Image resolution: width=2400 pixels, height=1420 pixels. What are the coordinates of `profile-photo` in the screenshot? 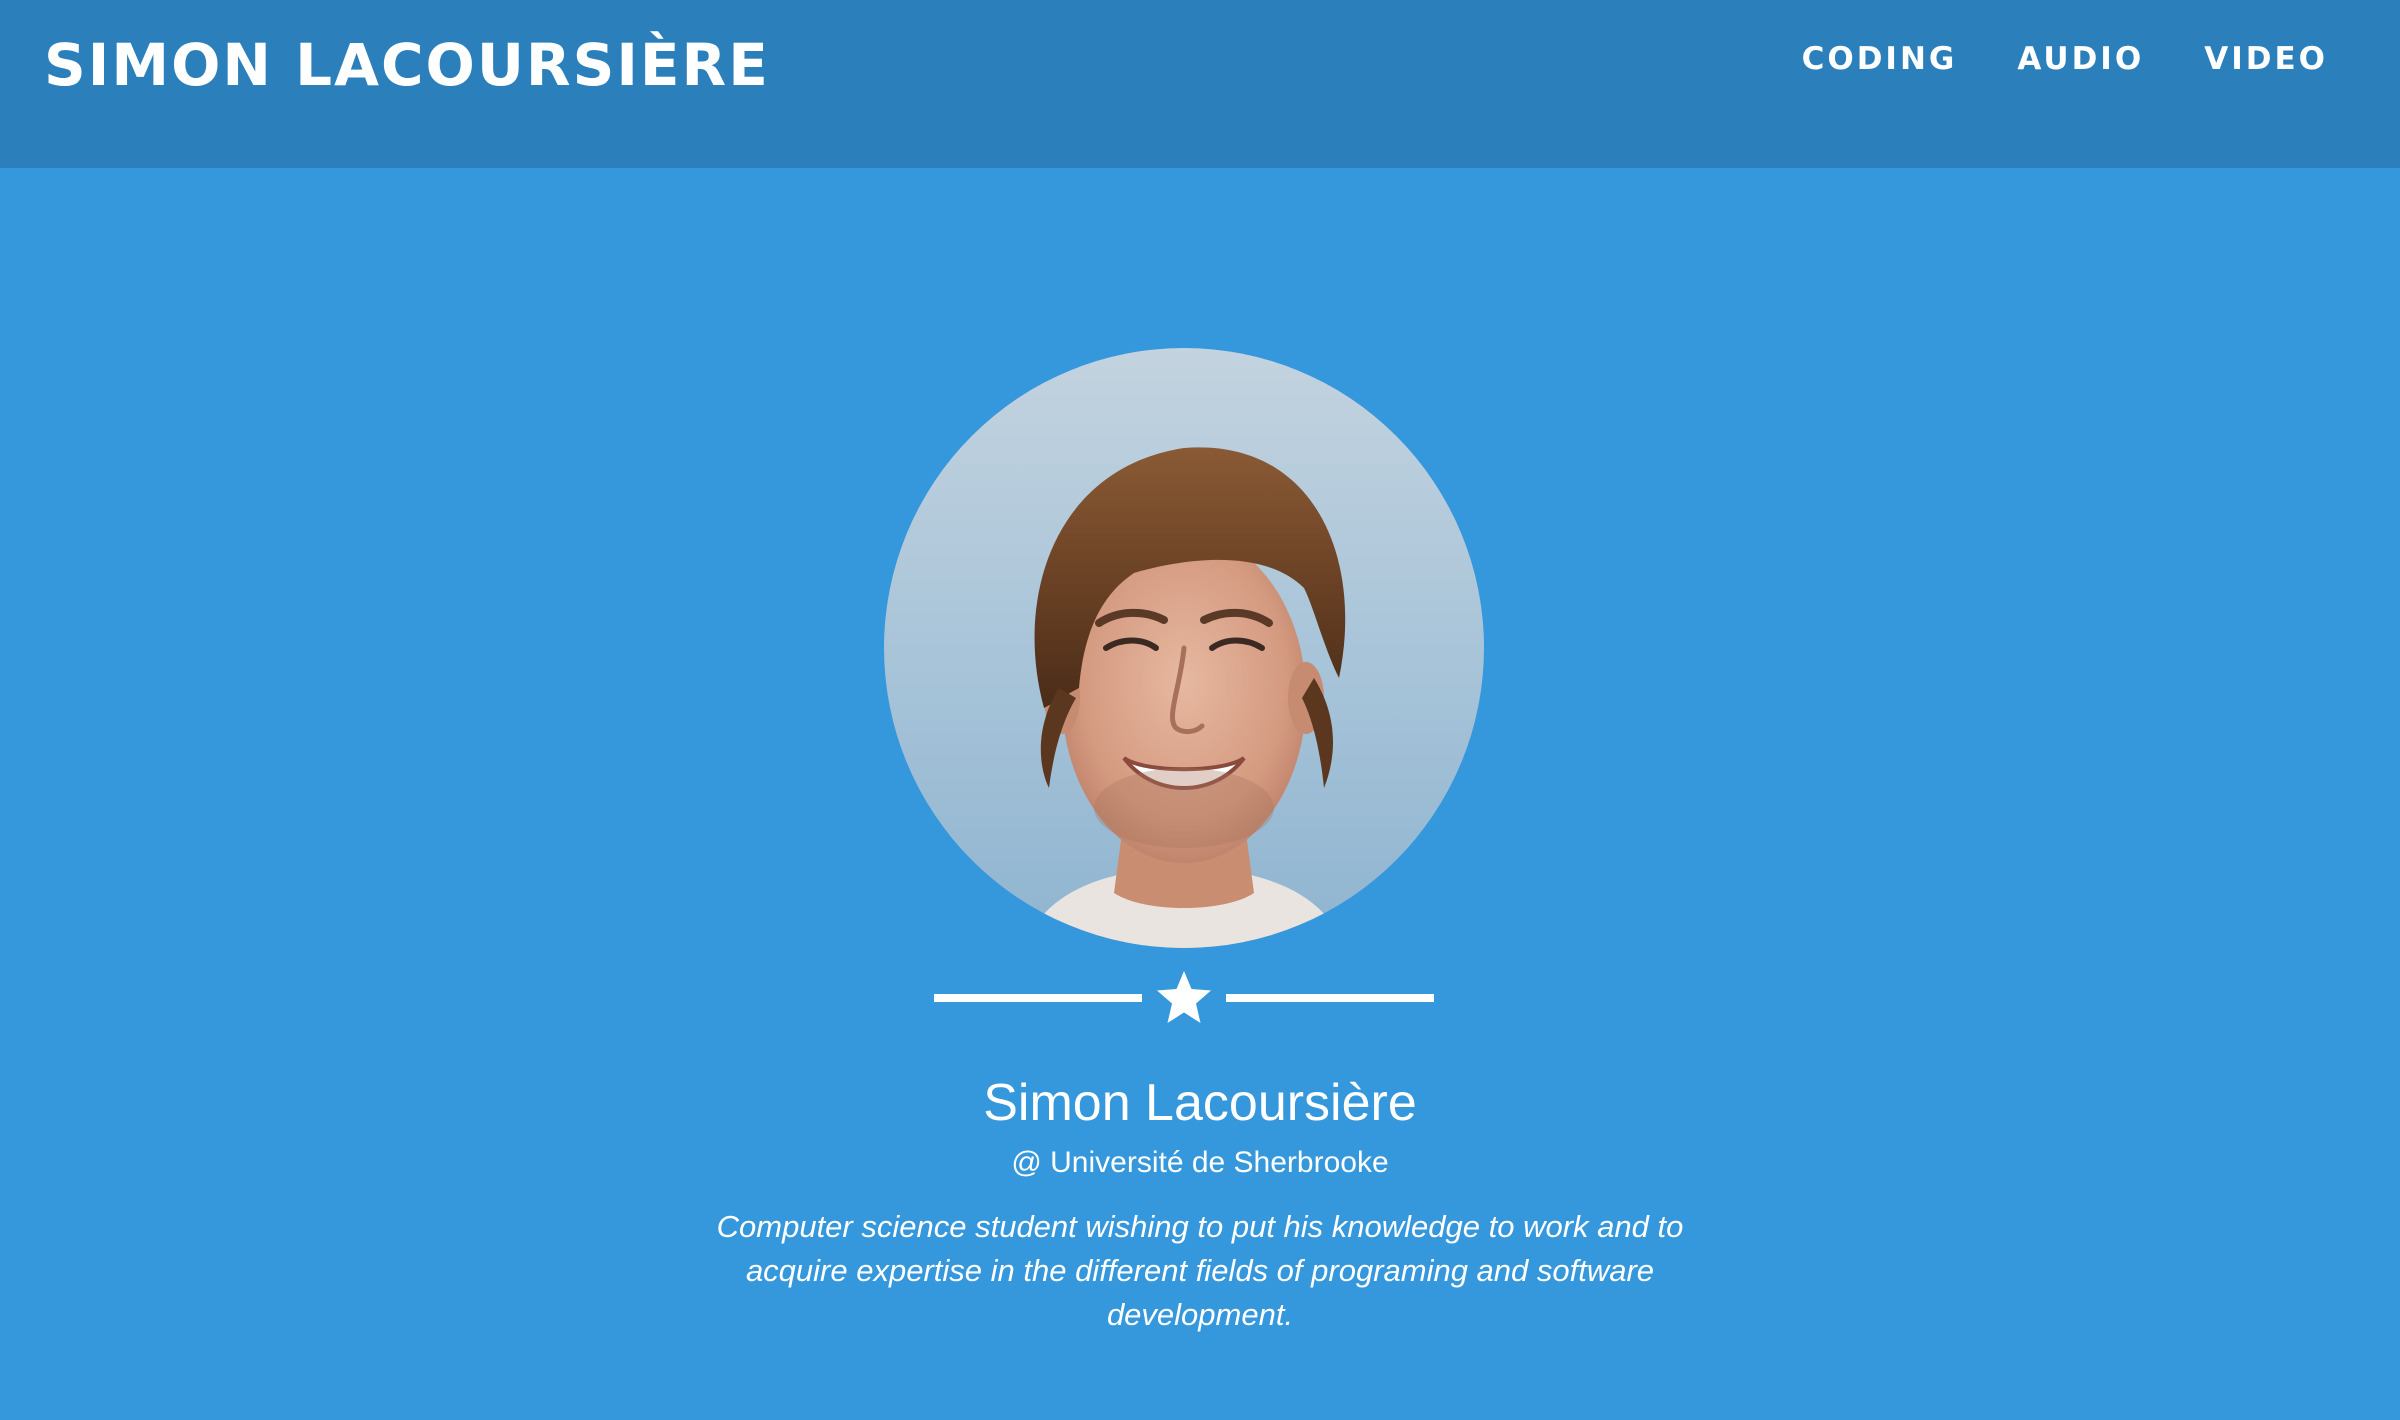 It's located at (1184, 648).